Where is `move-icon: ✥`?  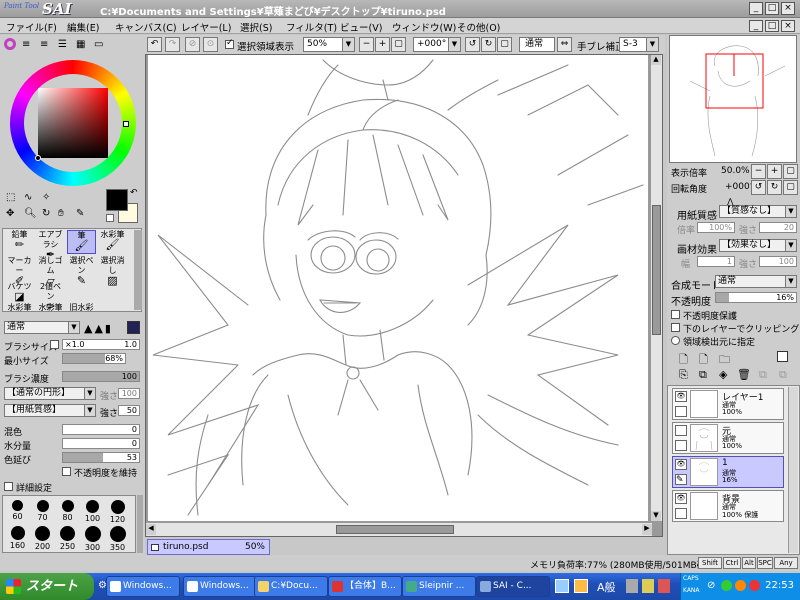 move-icon: ✥ is located at coordinates (10, 213).